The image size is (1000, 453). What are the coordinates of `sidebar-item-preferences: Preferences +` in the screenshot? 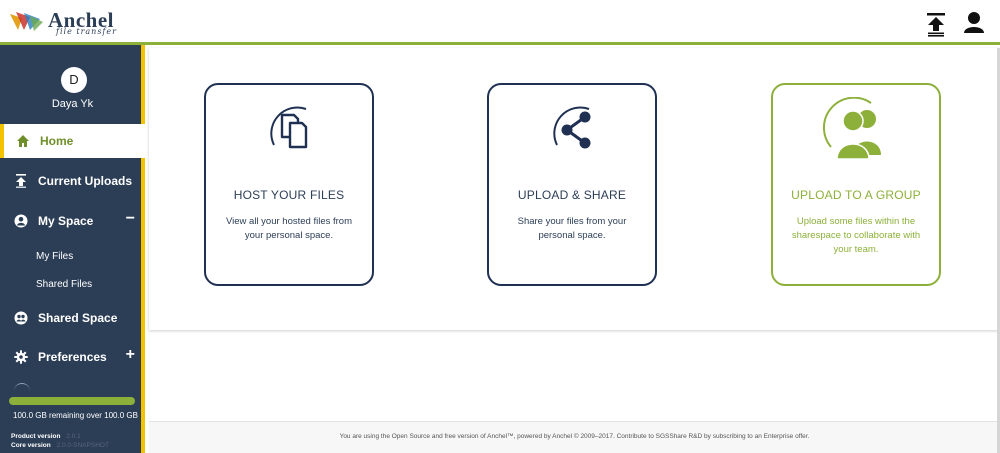 It's located at (72, 357).